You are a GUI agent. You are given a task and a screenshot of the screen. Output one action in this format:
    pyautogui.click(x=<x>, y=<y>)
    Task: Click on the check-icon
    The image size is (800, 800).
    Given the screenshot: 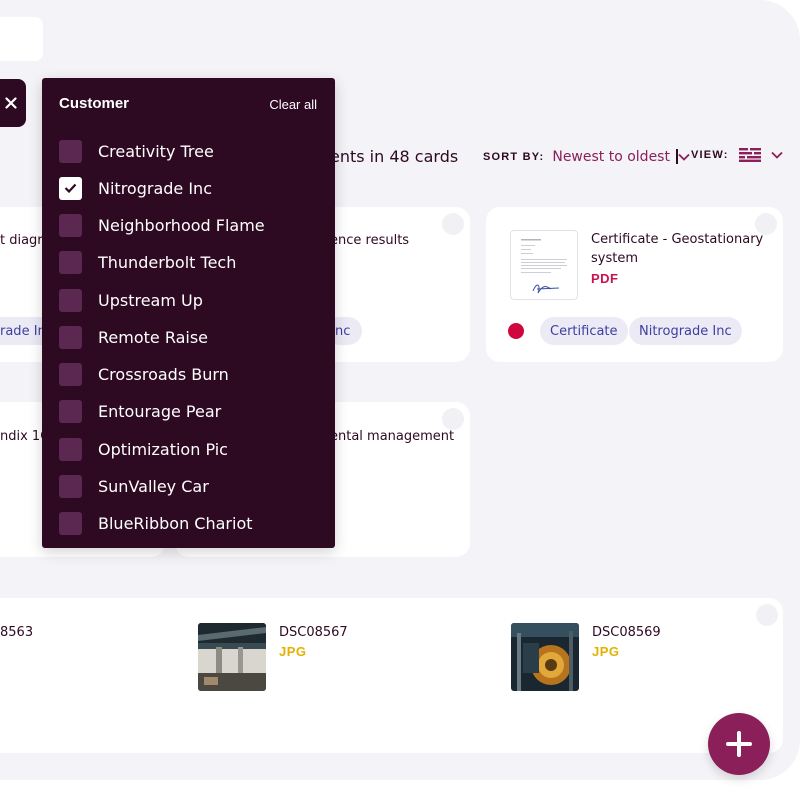 What is the action you would take?
    pyautogui.click(x=70, y=188)
    